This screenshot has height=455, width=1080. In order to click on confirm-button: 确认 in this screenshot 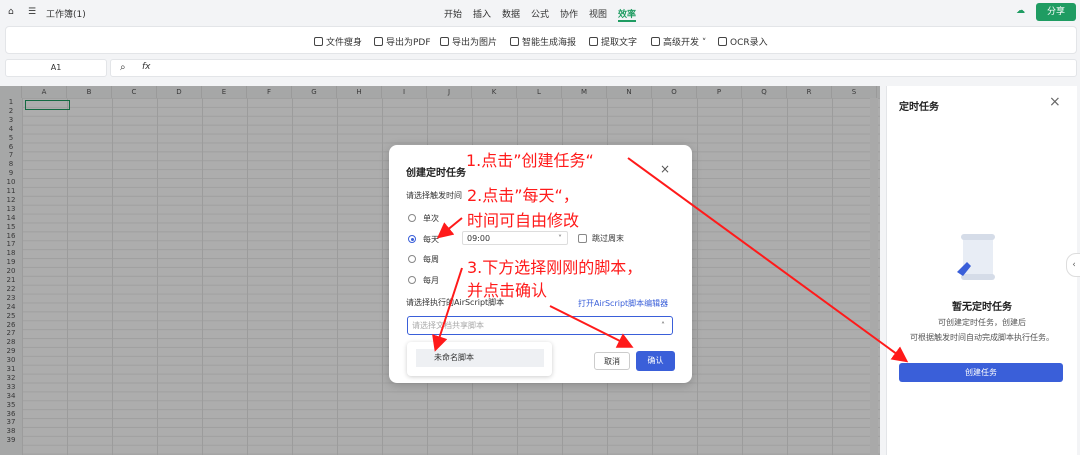, I will do `click(655, 361)`.